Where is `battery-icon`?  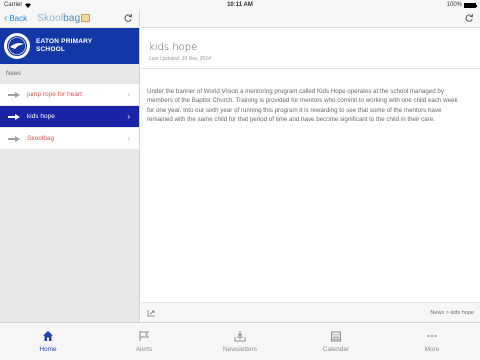 battery-icon is located at coordinates (470, 5).